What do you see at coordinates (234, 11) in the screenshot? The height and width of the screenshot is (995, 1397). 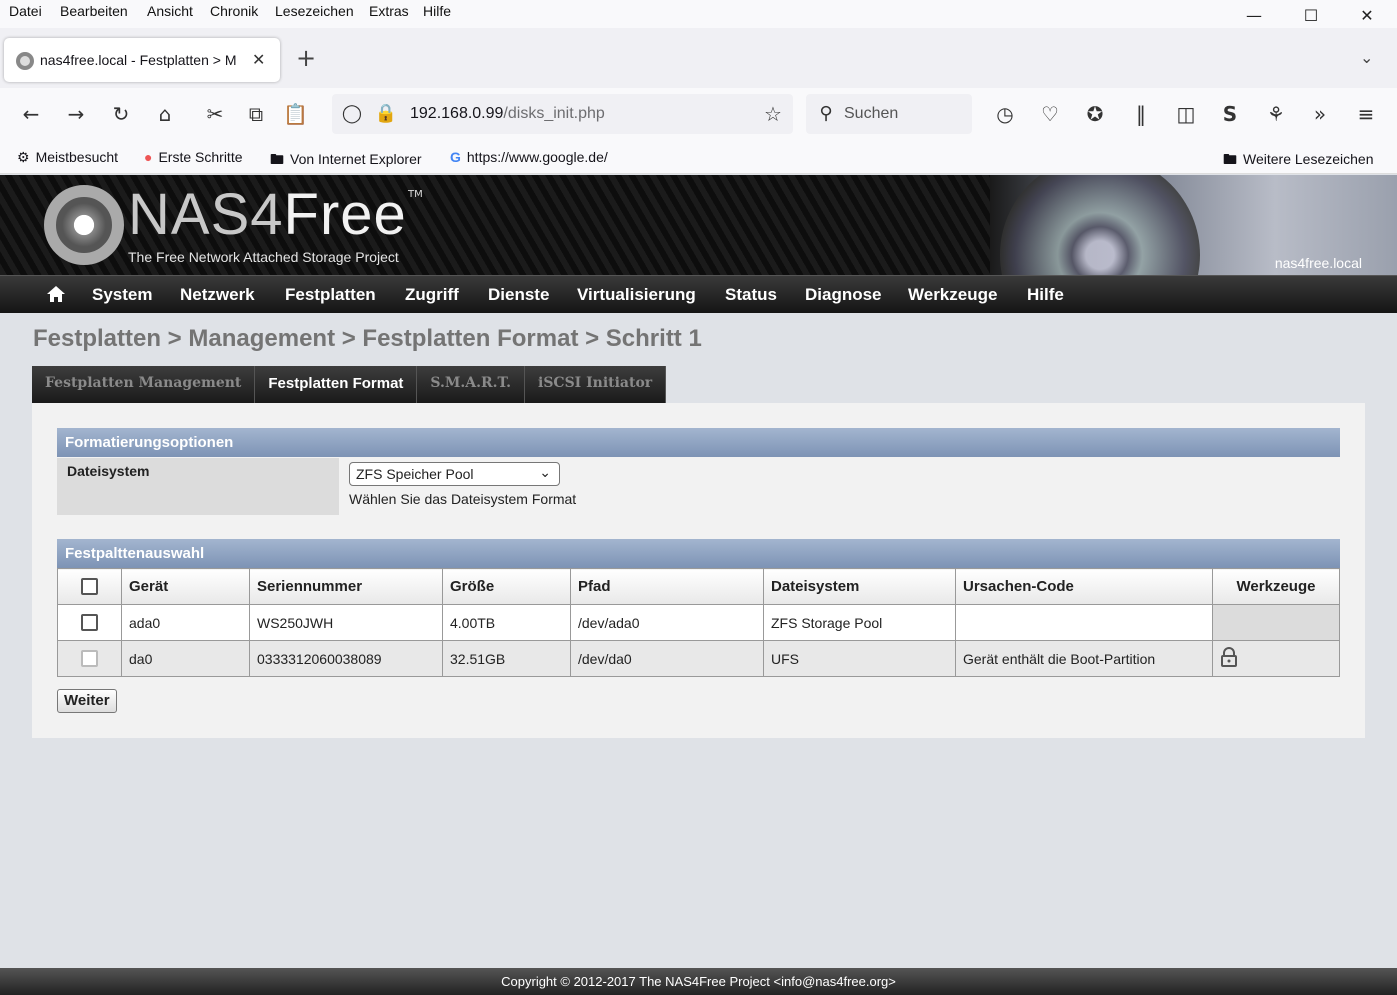 I see `menu-chronik: Chronik` at bounding box center [234, 11].